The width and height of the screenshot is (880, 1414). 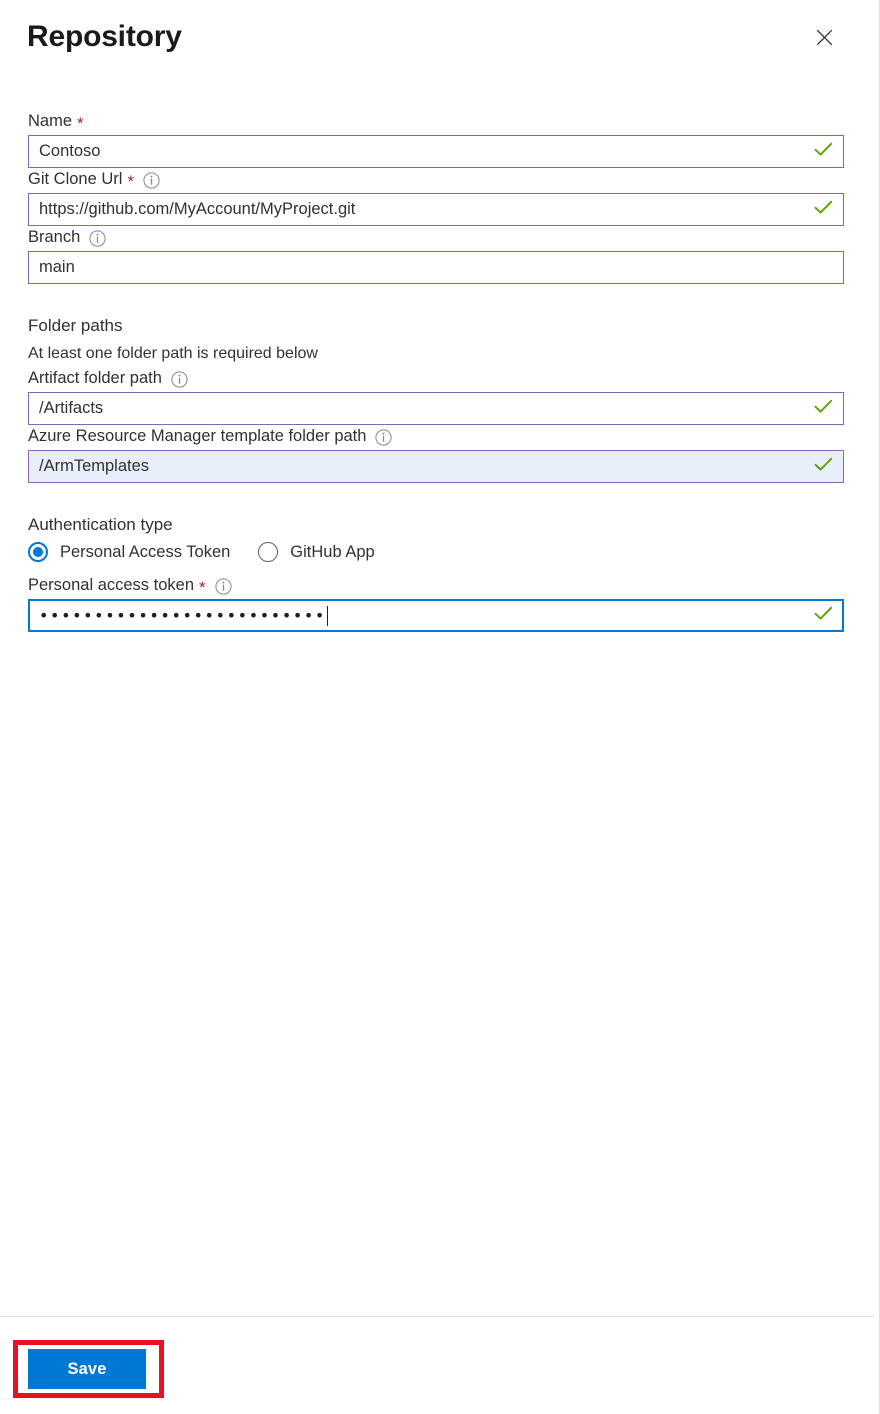 I want to click on radio-option-personal-access-token: Personal Access Token, so click(x=129, y=552).